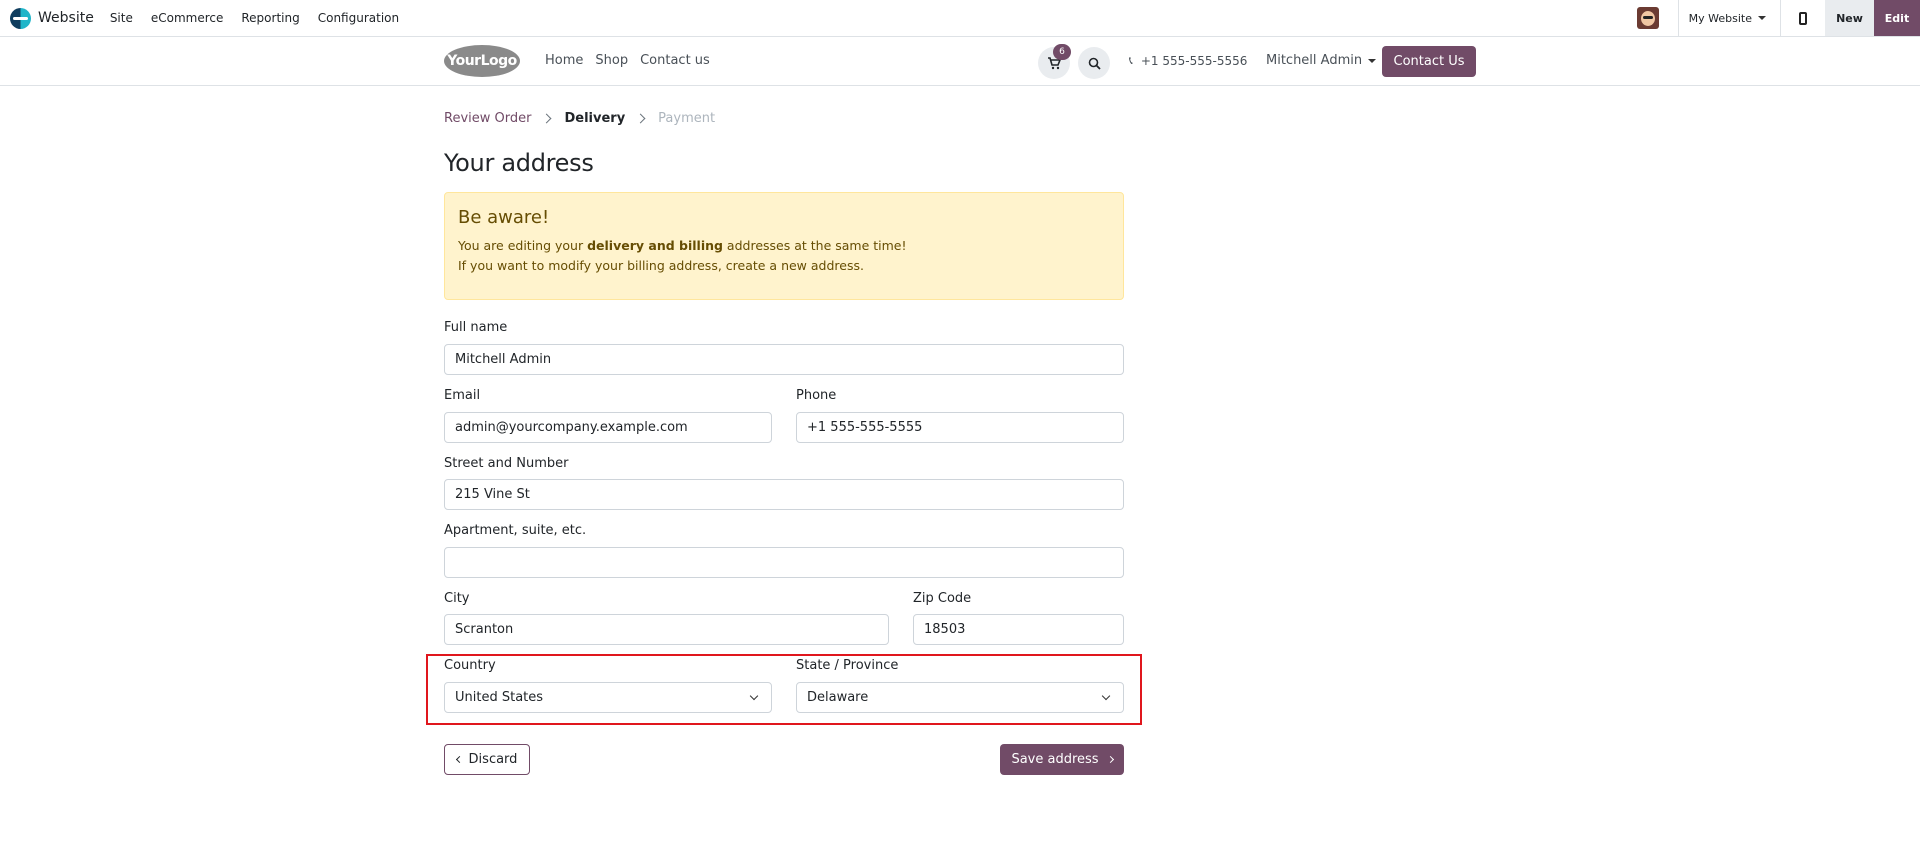 Image resolution: width=1920 pixels, height=868 pixels. Describe the element at coordinates (611, 60) in the screenshot. I see `nav-shop: Shop` at that location.